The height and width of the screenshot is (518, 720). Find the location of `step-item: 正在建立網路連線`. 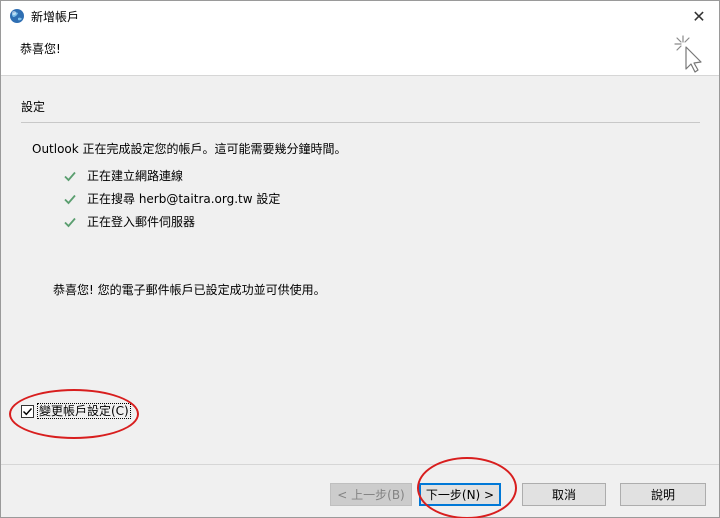

step-item: 正在建立網路連線 is located at coordinates (171, 175).